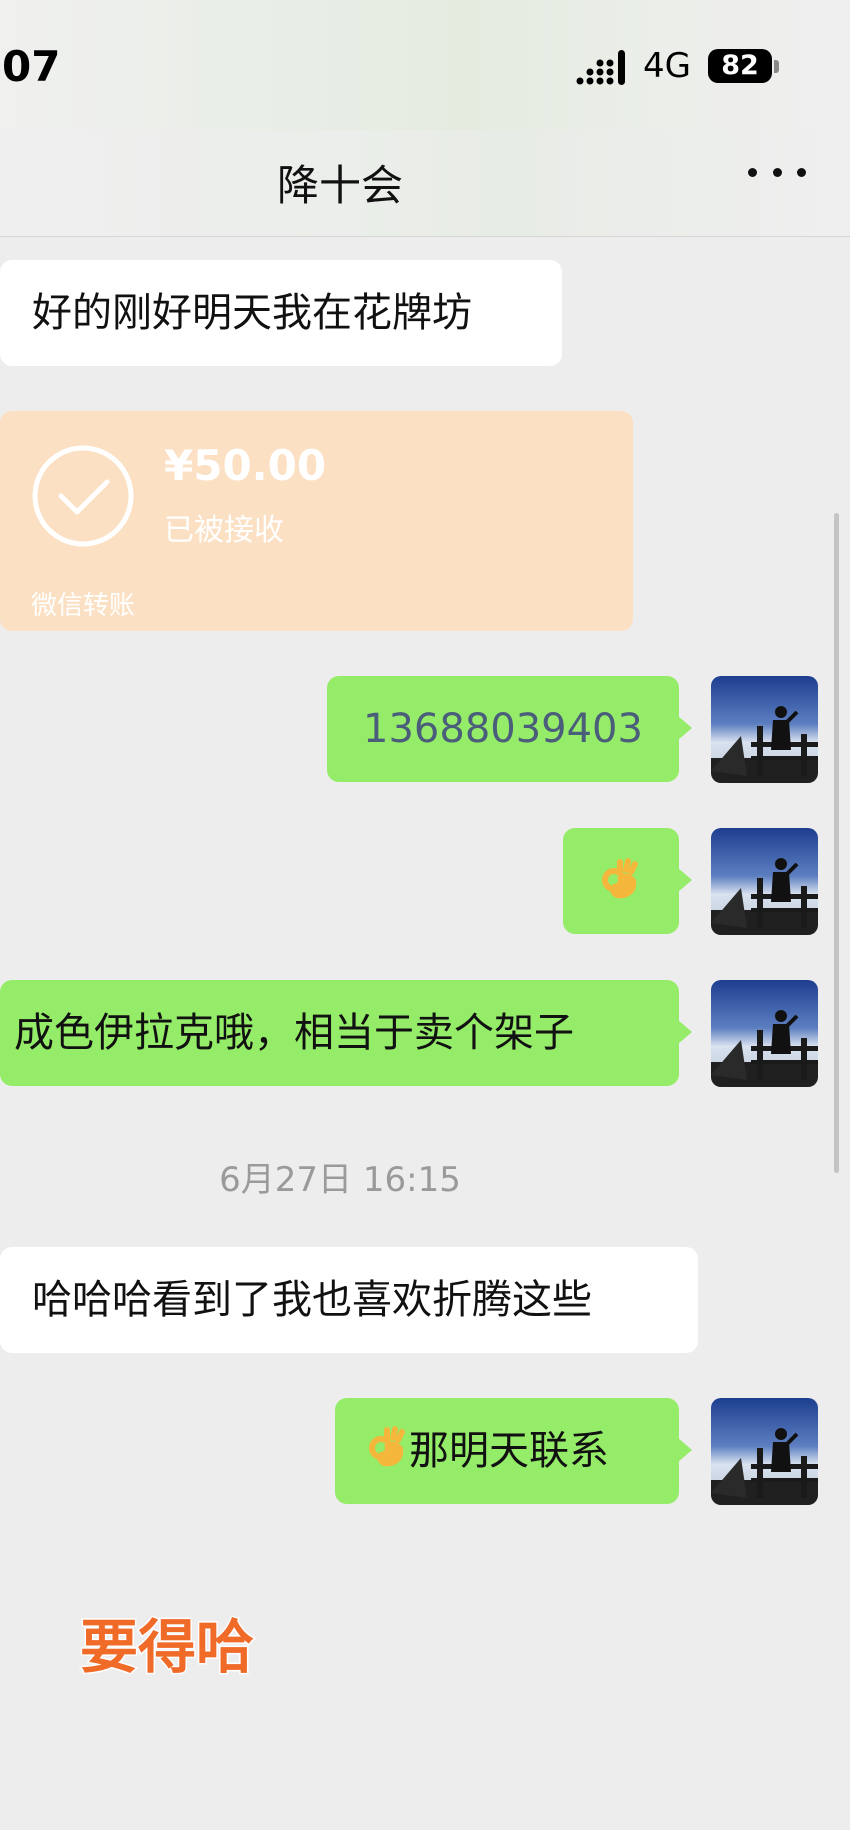 This screenshot has width=850, height=1830. I want to click on outgoing-message-bubble: 13688039403, so click(509, 729).